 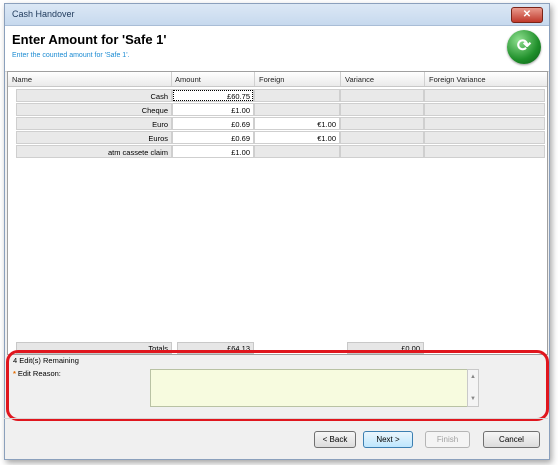 I want to click on table-row: Euro £0.69 €1.00, so click(x=280, y=124).